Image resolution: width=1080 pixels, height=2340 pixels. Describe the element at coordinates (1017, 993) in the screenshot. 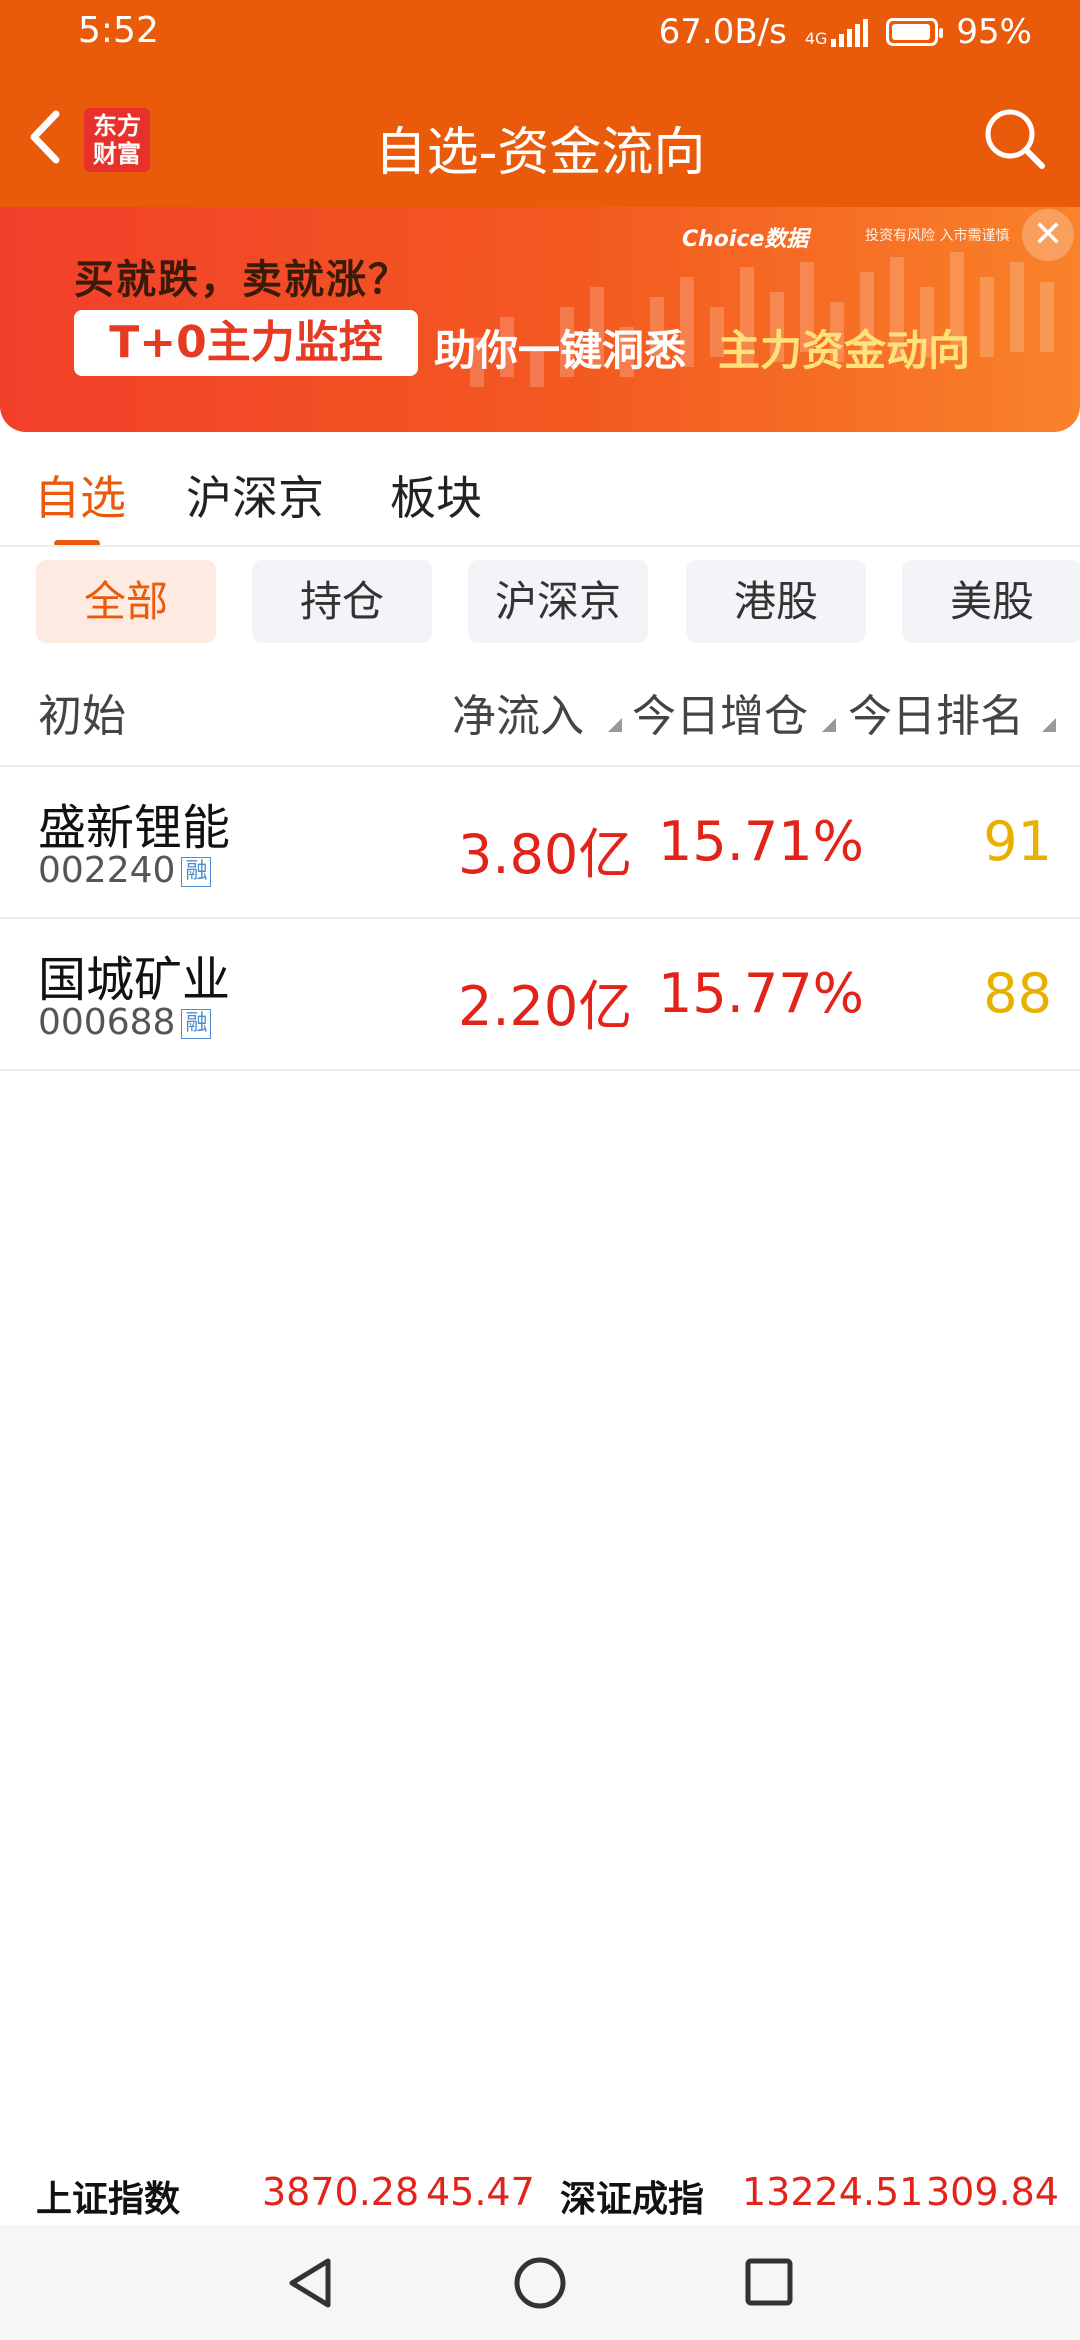

I see `rank-value: 88` at that location.